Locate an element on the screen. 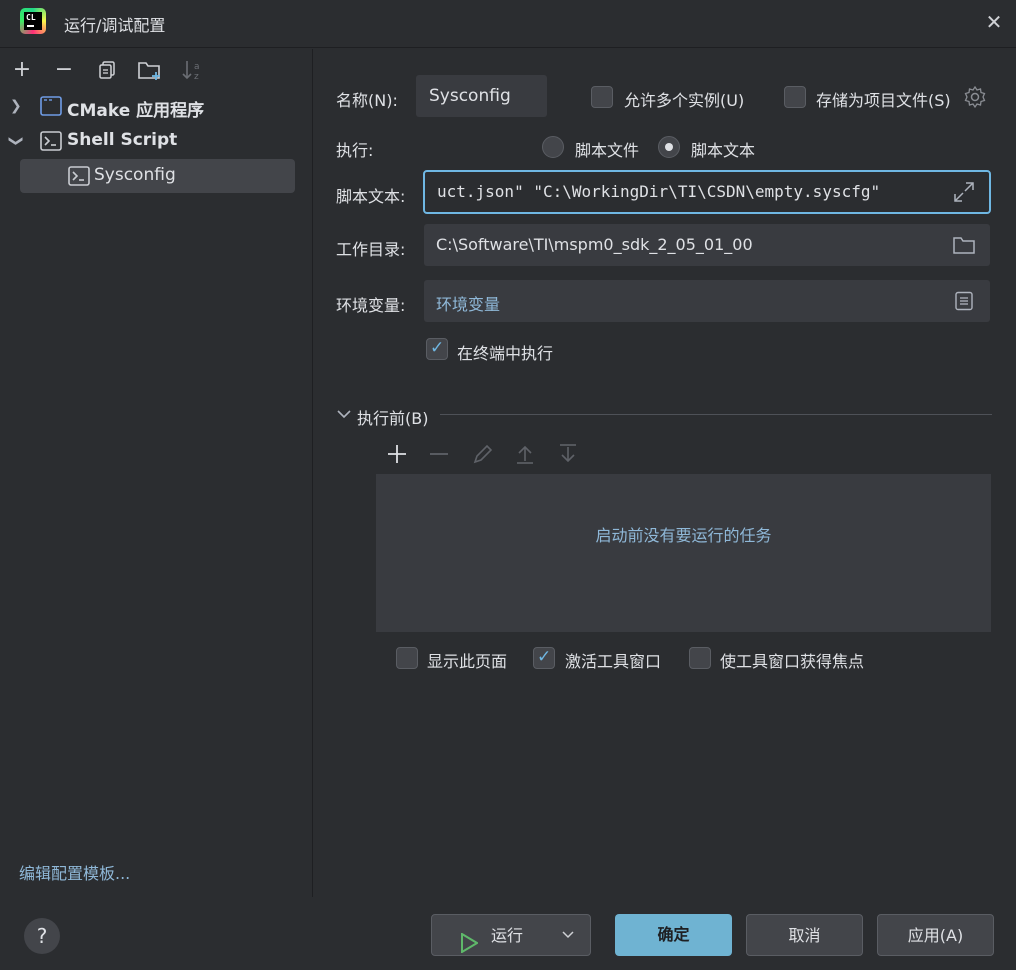  task-toolbar is located at coordinates (683, 456).